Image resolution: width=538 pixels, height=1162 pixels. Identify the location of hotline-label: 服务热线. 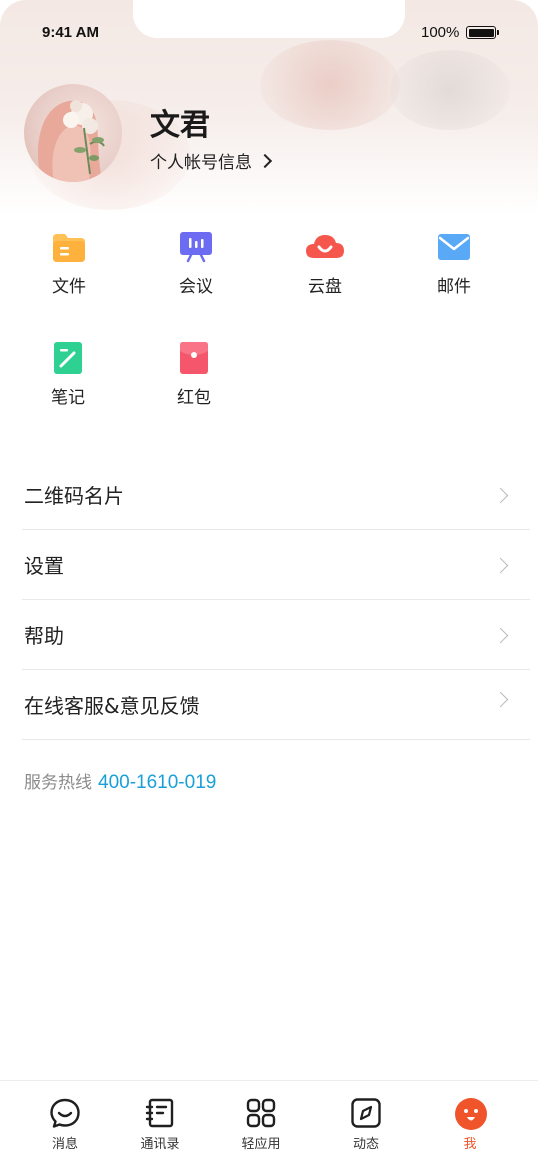
(58, 783).